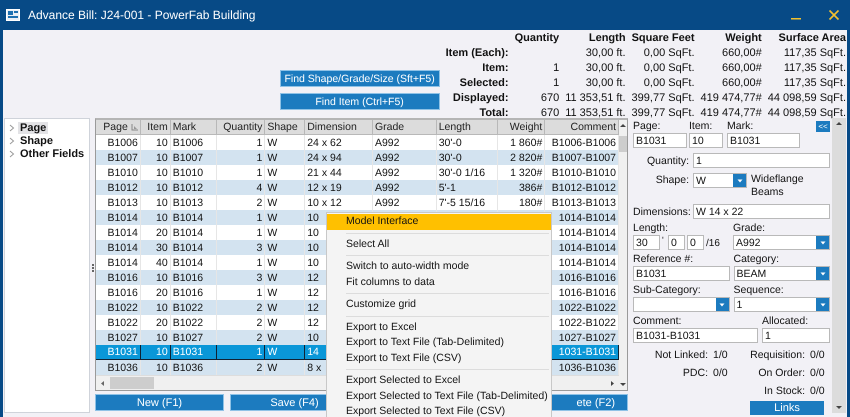 This screenshot has width=850, height=417. Describe the element at coordinates (721, 355) in the screenshot. I see `stat-value: 1/0` at that location.